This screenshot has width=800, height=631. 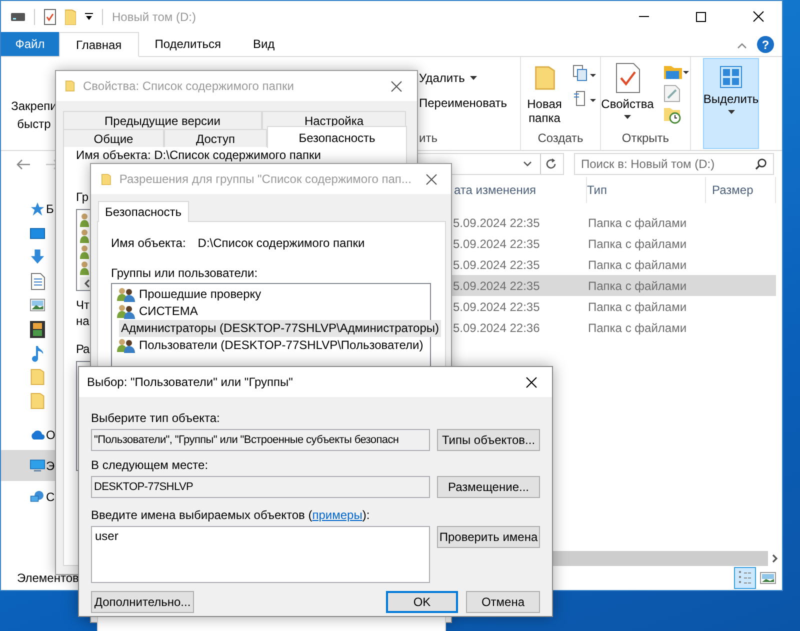 I want to click on dialog-title: Свойства: Список содержимого папки, so click(x=188, y=86).